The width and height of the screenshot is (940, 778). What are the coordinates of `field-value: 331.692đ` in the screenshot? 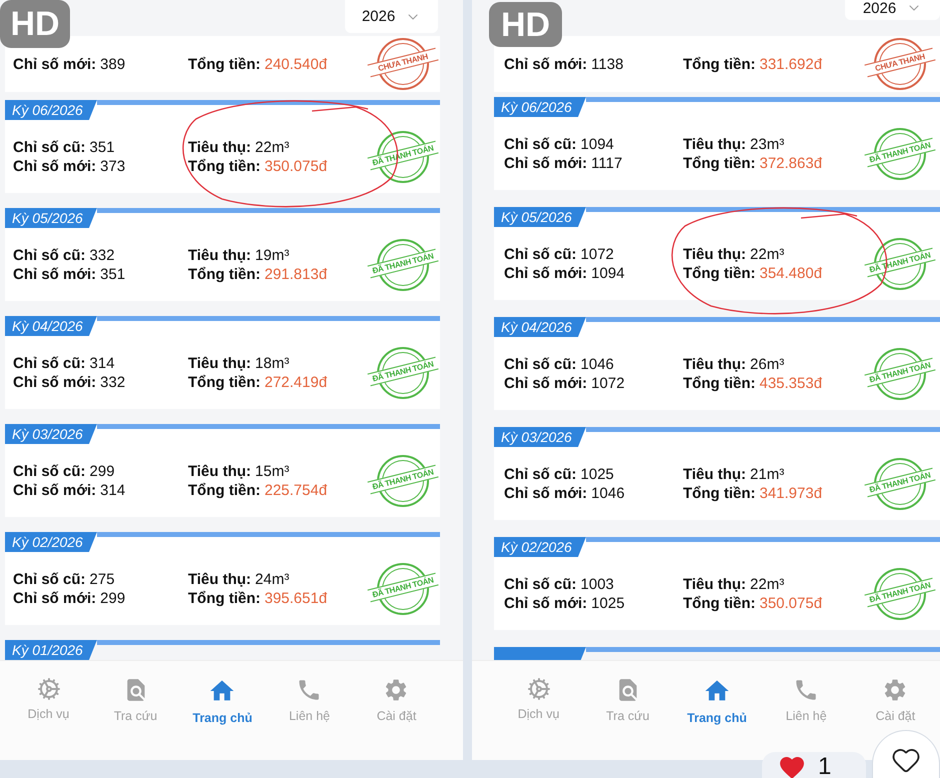 It's located at (790, 64).